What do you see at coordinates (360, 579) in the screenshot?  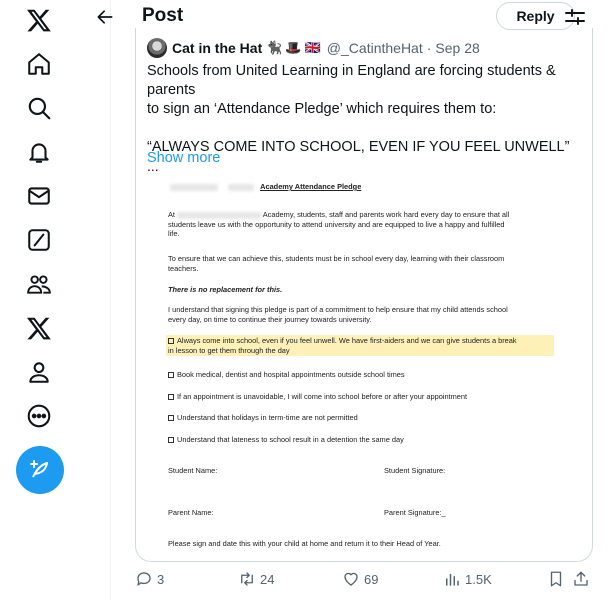 I see `like-action: 69` at bounding box center [360, 579].